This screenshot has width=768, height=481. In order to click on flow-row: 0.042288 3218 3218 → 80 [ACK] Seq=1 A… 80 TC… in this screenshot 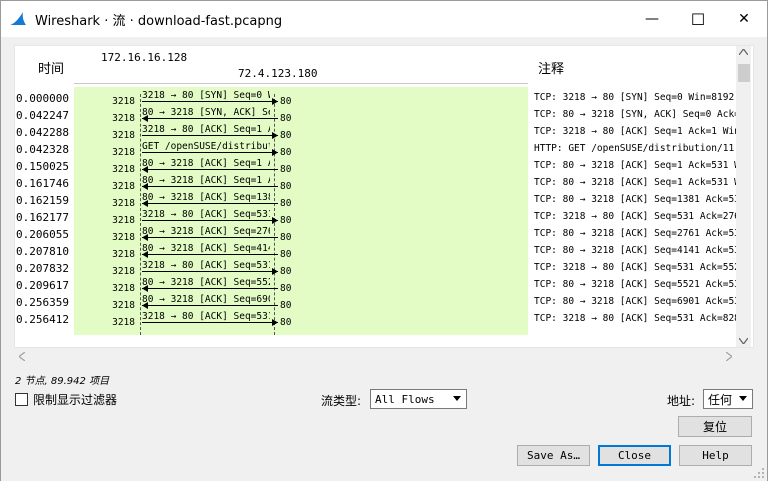, I will do `click(384, 132)`.